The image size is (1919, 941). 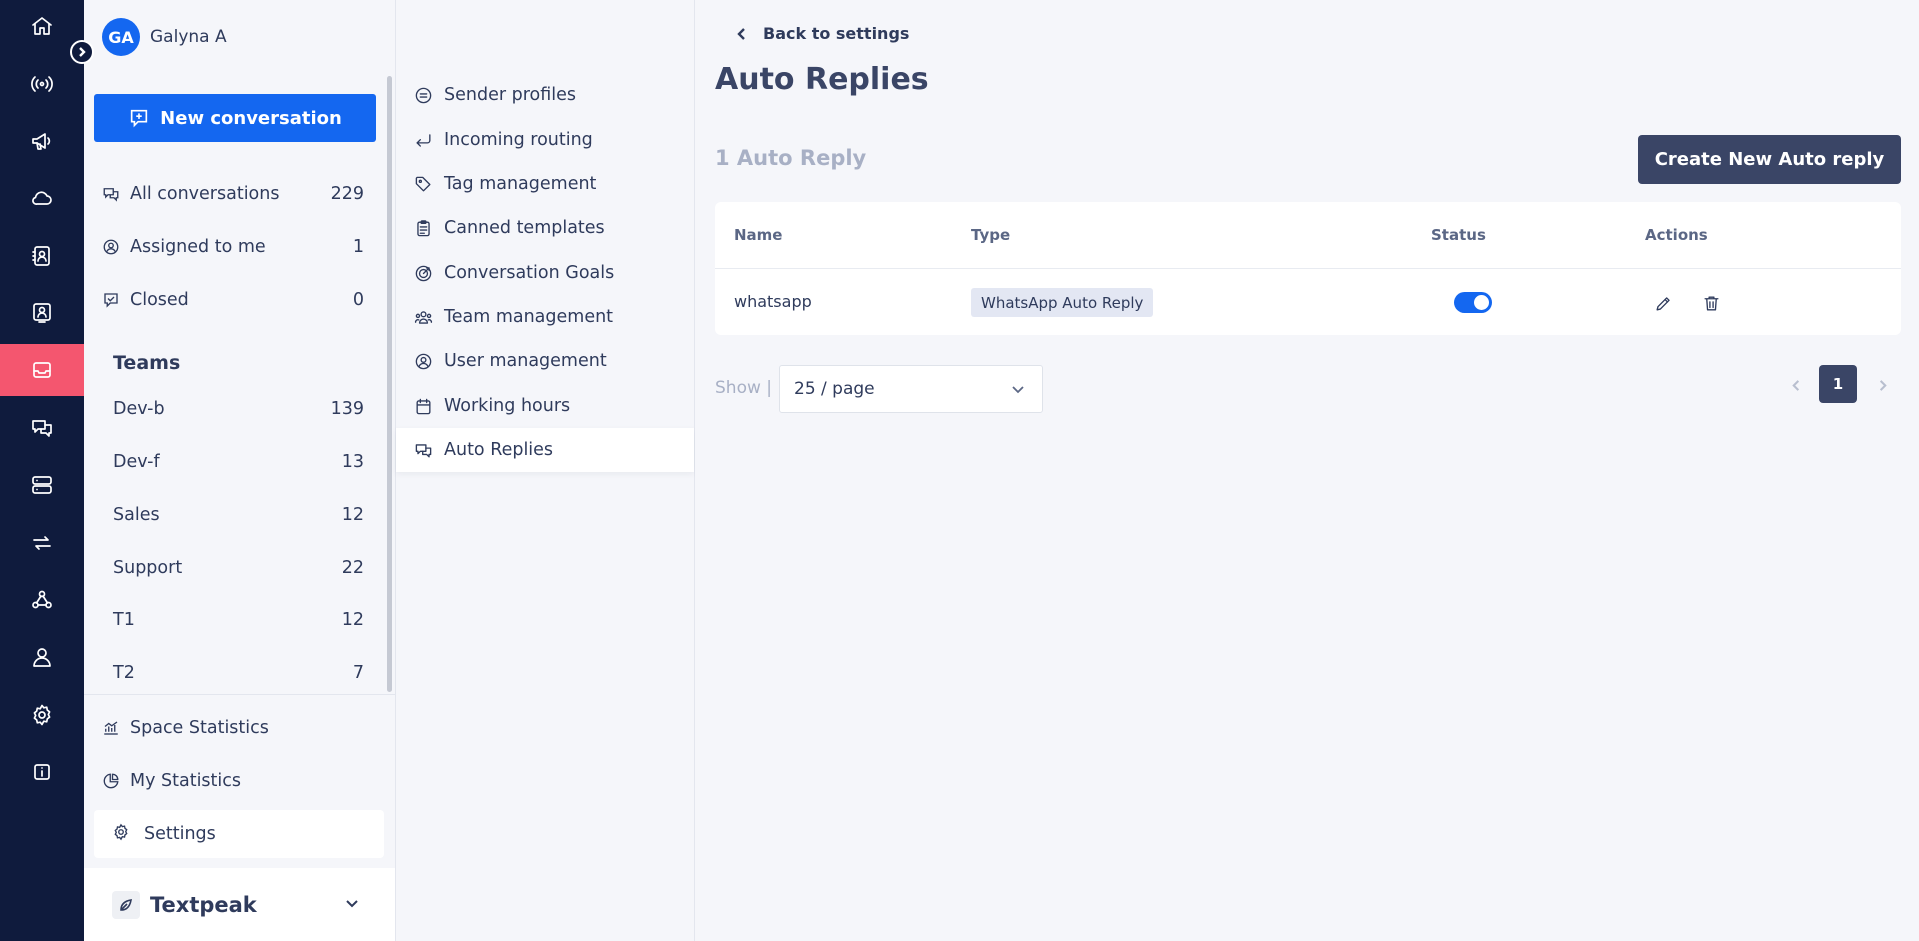 I want to click on delete-button, so click(x=1711, y=303).